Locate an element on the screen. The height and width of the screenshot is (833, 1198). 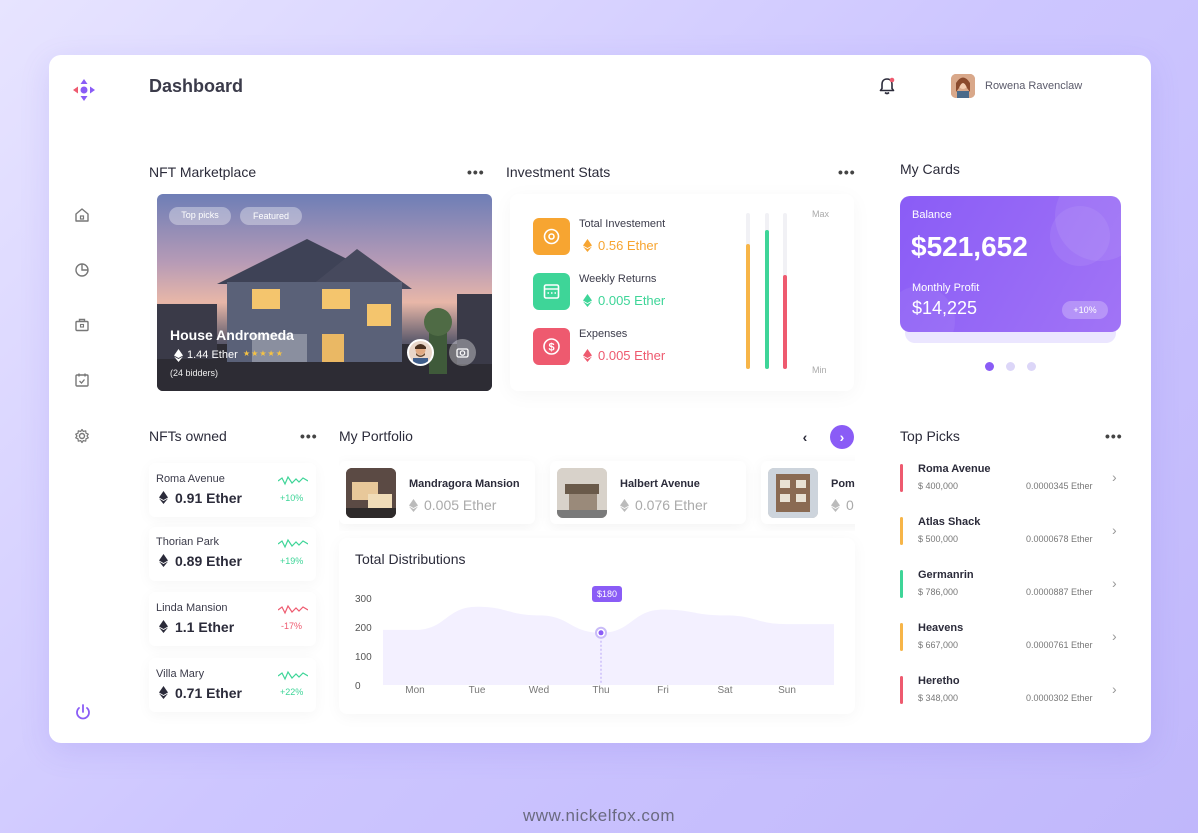
owned-item-name: Linda Mansion is located at coordinates (192, 608).